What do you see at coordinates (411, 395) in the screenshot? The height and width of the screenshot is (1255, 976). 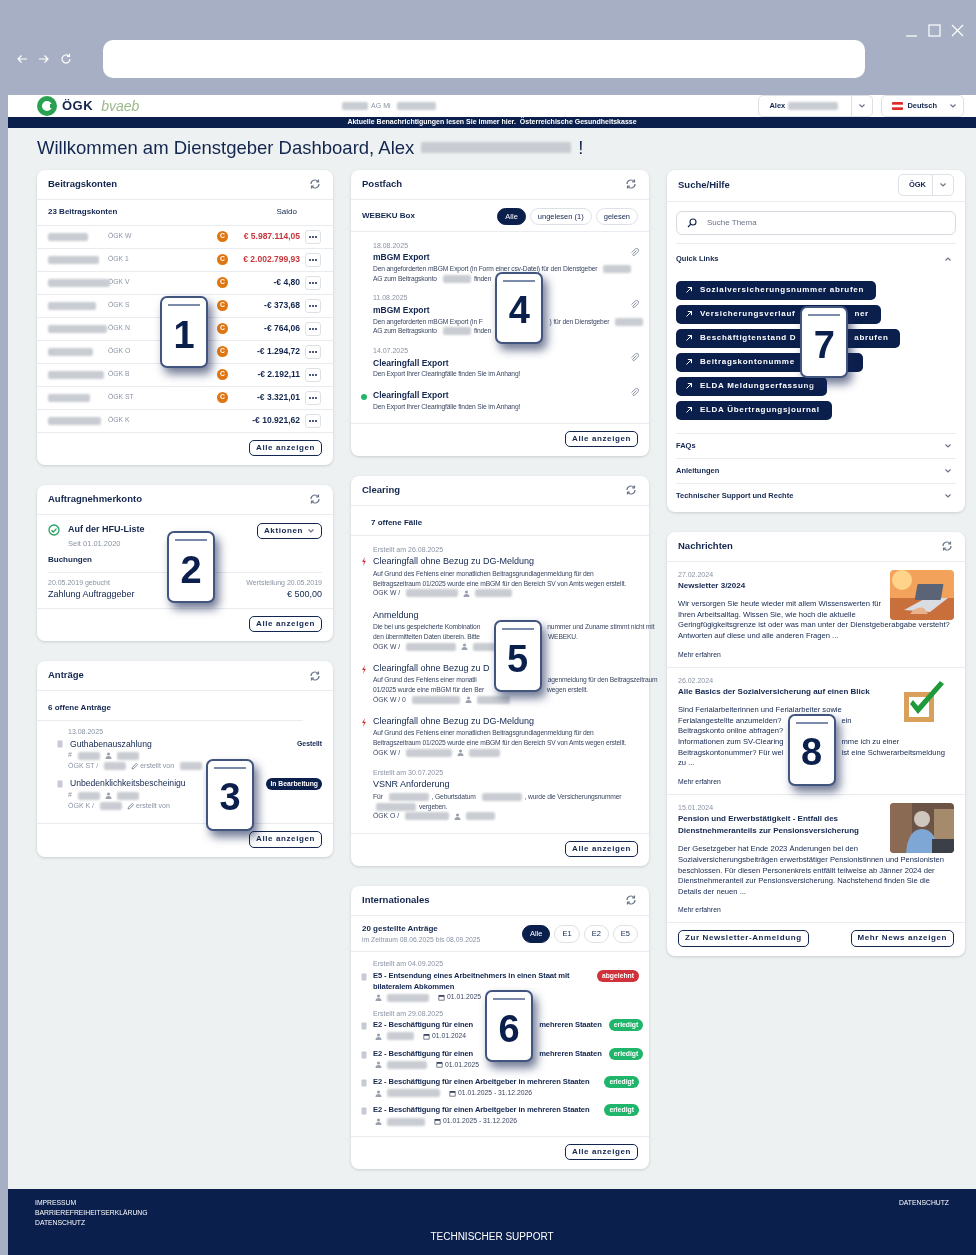 I see `message-title: Clearingfall Export` at bounding box center [411, 395].